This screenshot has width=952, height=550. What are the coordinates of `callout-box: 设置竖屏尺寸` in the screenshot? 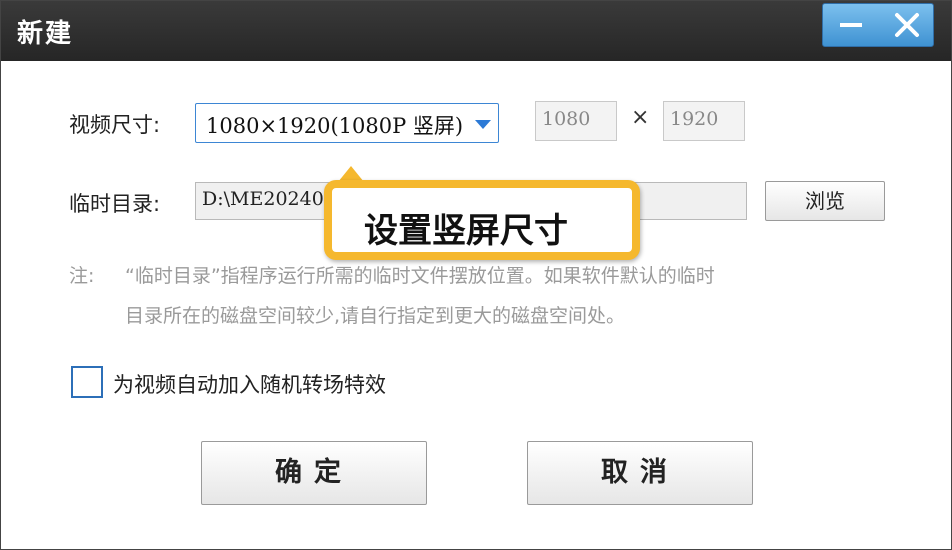 It's located at (482, 220).